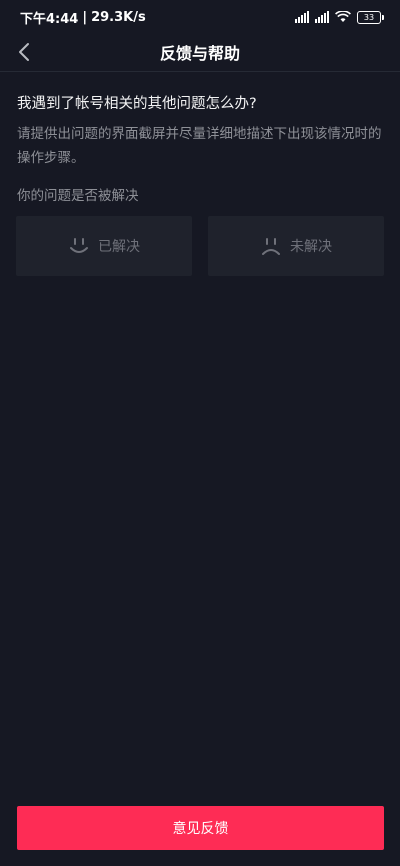  Describe the element at coordinates (322, 17) in the screenshot. I see `signal-icon-4g` at that location.